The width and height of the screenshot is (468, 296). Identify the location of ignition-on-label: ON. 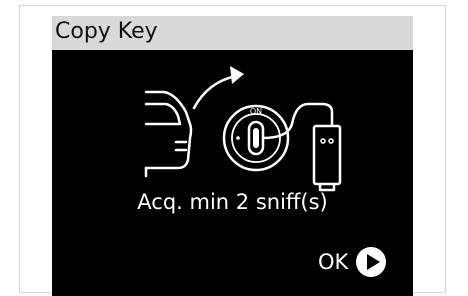
(256, 111).